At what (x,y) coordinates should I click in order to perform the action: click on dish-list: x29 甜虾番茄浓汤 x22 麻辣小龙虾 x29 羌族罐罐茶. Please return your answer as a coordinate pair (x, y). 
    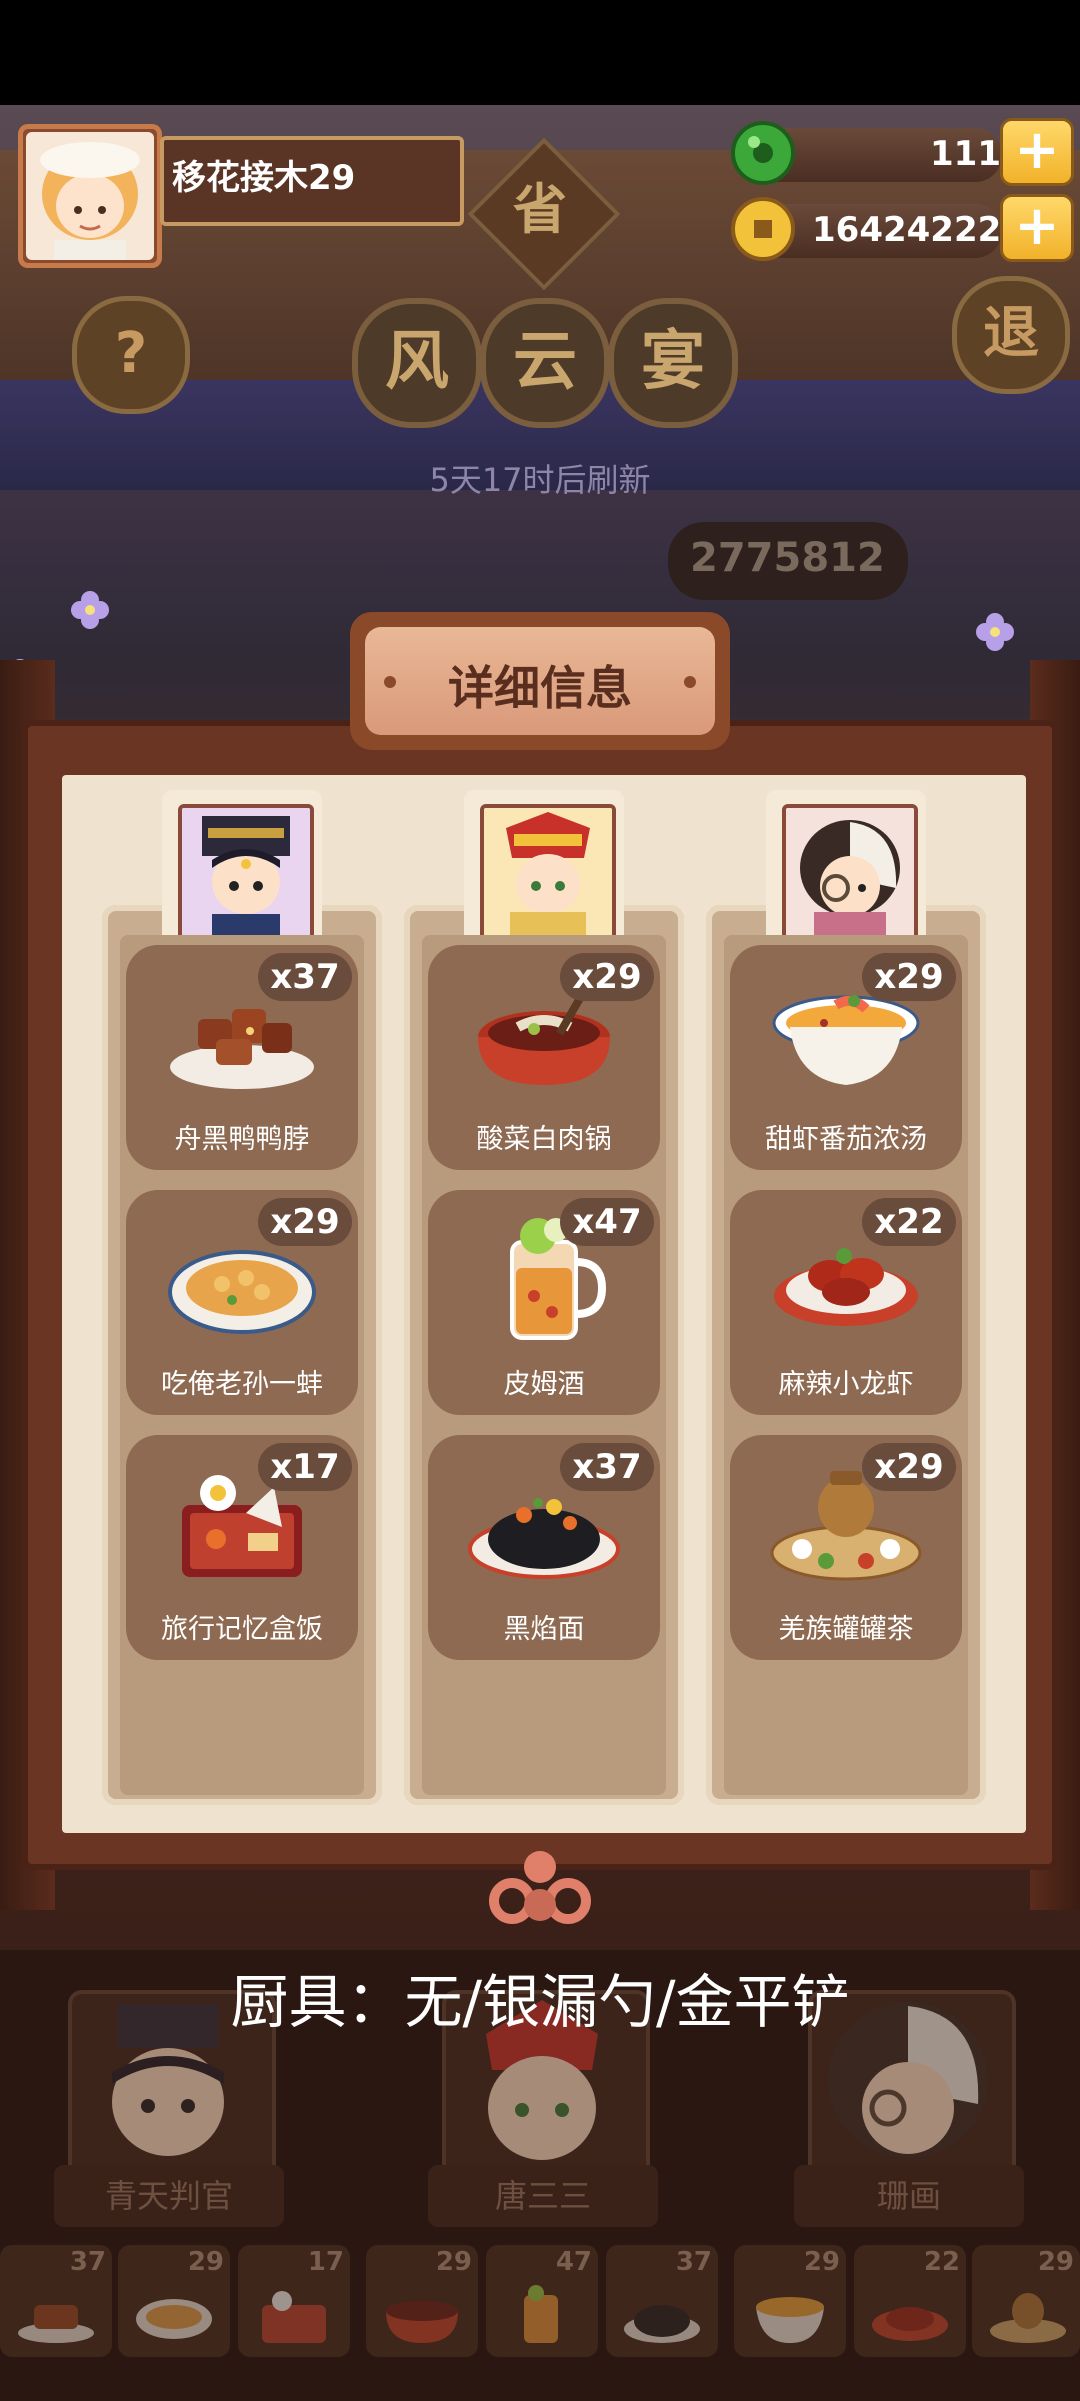
    Looking at the image, I should click on (846, 1365).